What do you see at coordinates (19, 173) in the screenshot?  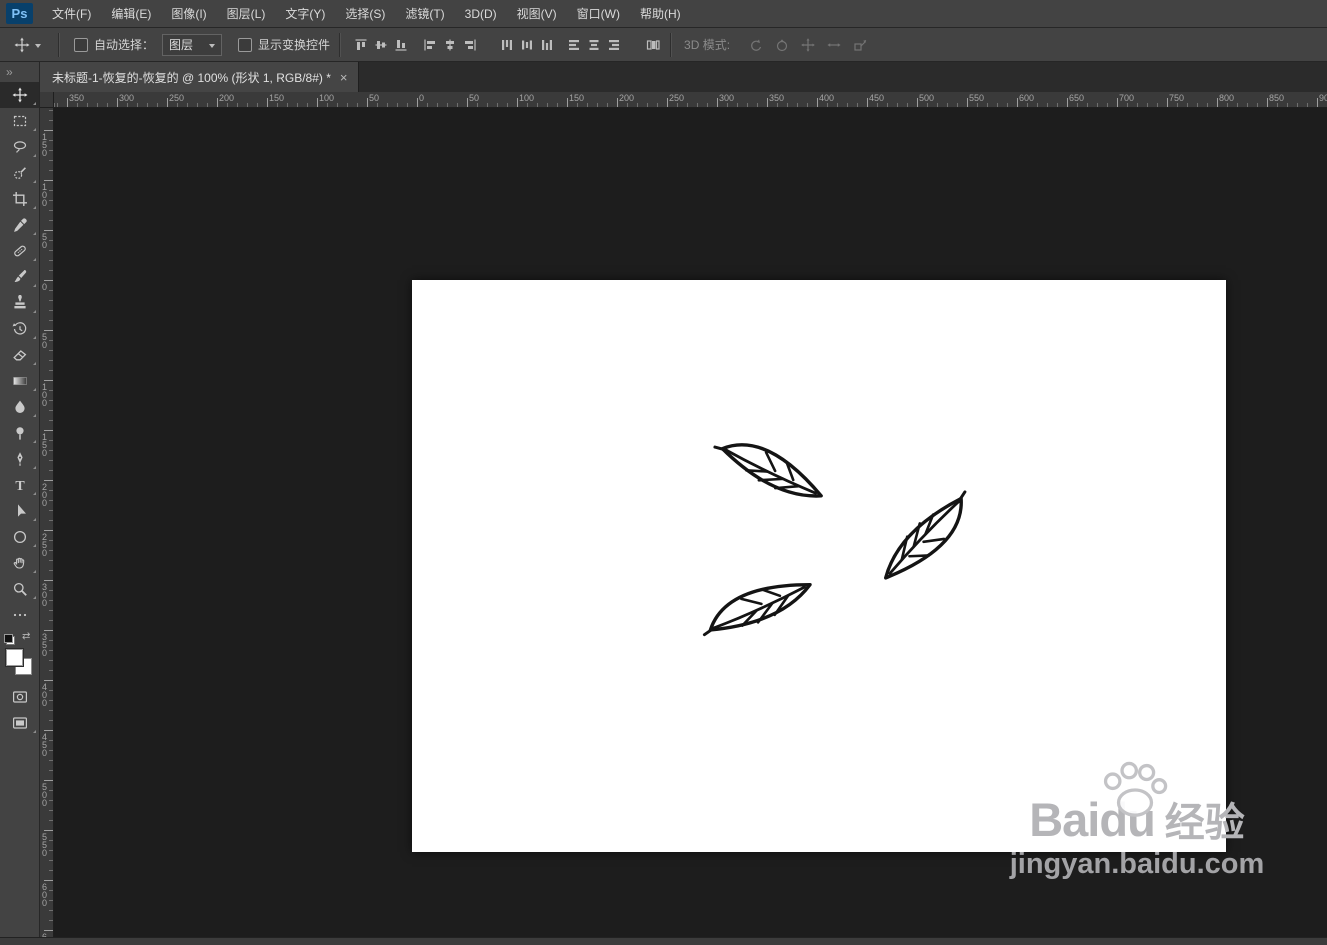 I see `quick-selection-tool` at bounding box center [19, 173].